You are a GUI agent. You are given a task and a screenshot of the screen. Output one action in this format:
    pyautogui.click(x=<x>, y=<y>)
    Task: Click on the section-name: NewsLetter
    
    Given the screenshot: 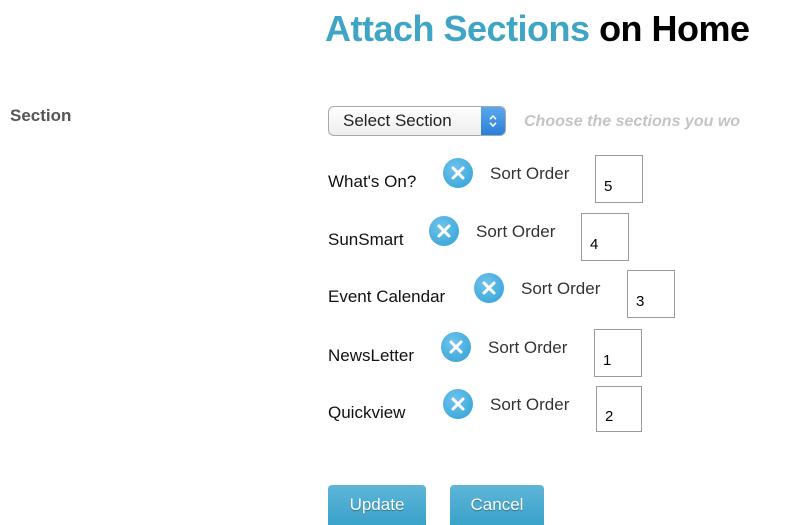 What is the action you would take?
    pyautogui.click(x=371, y=355)
    